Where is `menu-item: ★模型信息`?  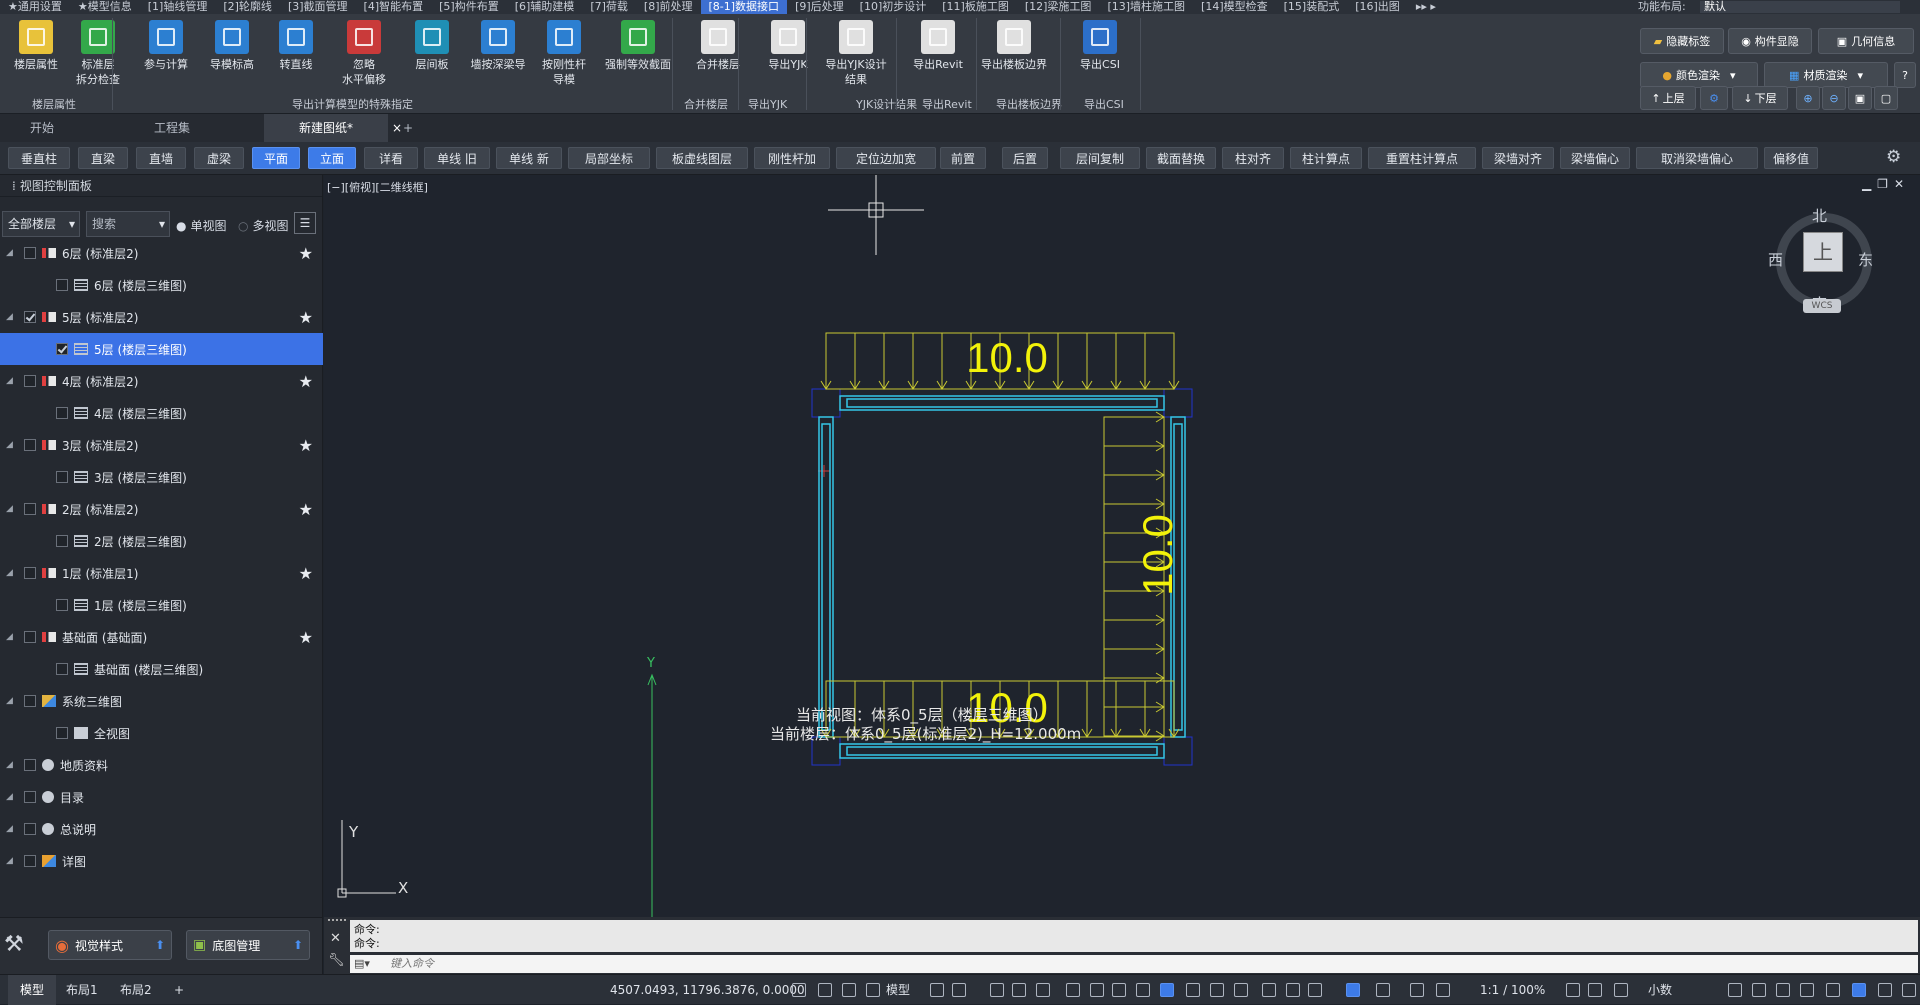 menu-item: ★模型信息 is located at coordinates (105, 7).